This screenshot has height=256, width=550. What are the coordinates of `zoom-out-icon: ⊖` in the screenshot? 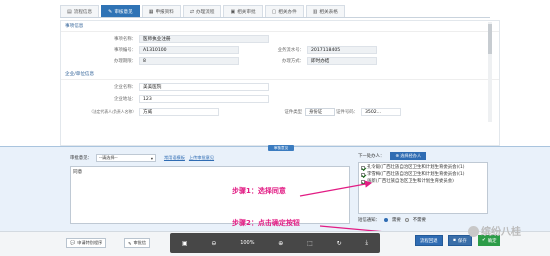 It's located at (213, 243).